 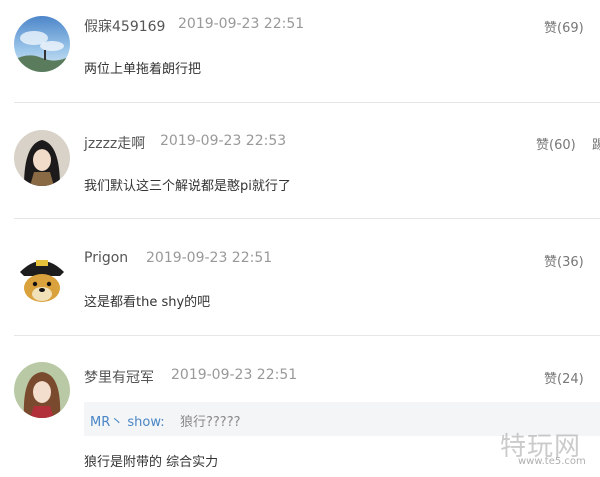 I want to click on reply-quote: MR丶 show: 狼行?????, so click(x=342, y=419).